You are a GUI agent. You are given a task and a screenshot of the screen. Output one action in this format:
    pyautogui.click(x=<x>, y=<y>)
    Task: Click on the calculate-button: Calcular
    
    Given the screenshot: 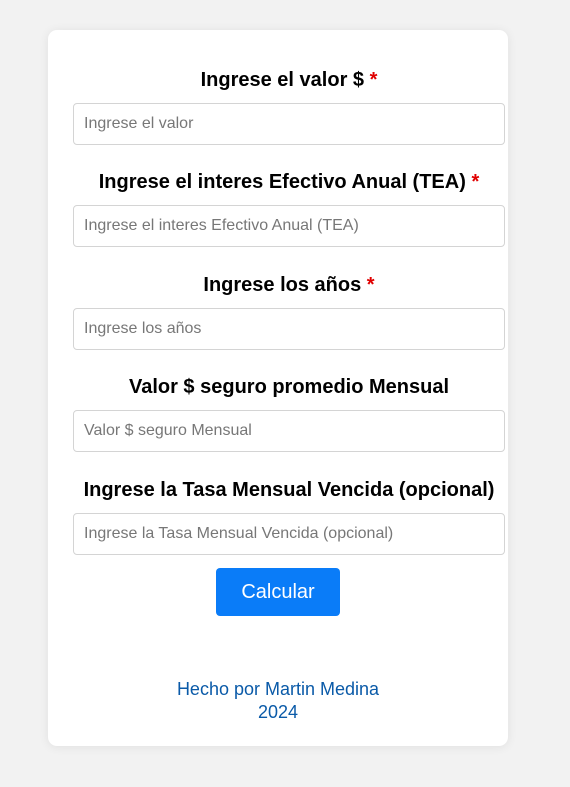 What is the action you would take?
    pyautogui.click(x=278, y=592)
    